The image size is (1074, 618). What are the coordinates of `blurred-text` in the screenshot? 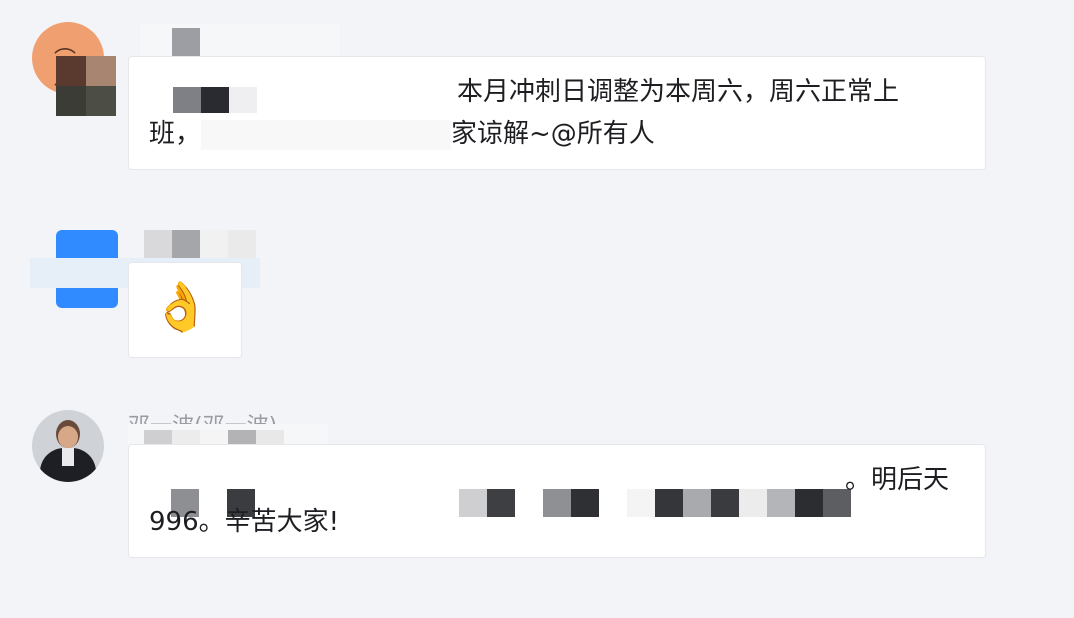 It's located at (326, 134).